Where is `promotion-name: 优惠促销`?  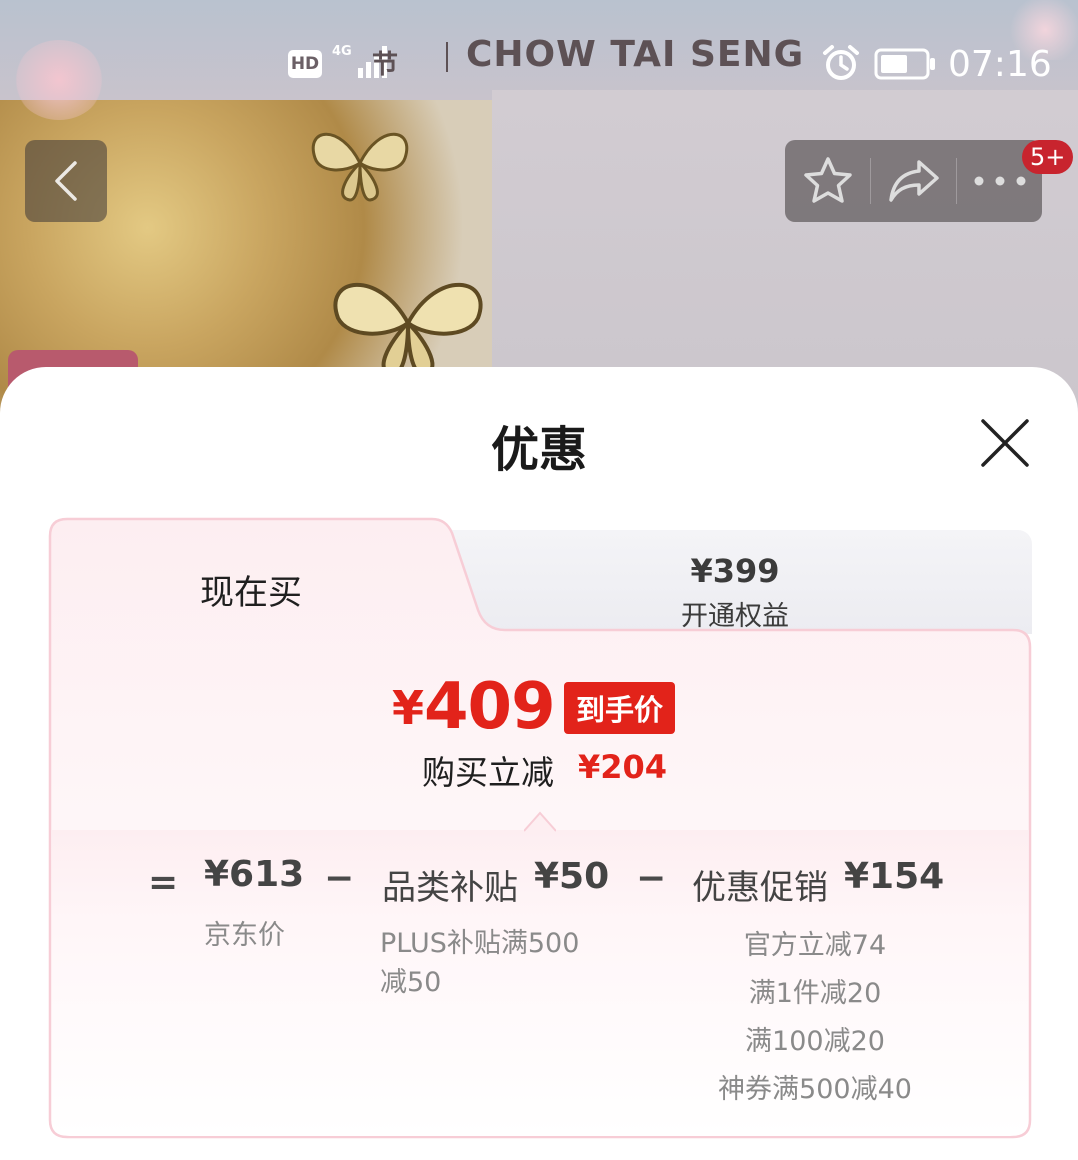 promotion-name: 优惠促销 is located at coordinates (760, 888).